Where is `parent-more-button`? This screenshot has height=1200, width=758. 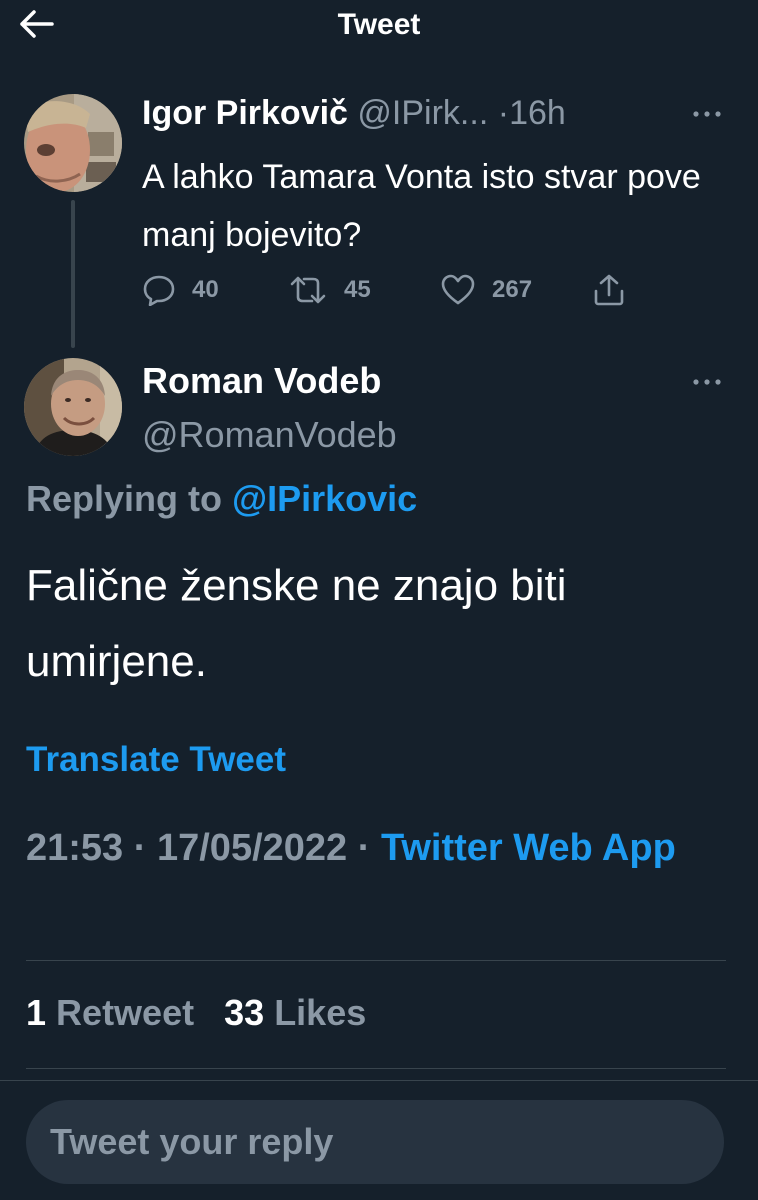
parent-more-button is located at coordinates (707, 114).